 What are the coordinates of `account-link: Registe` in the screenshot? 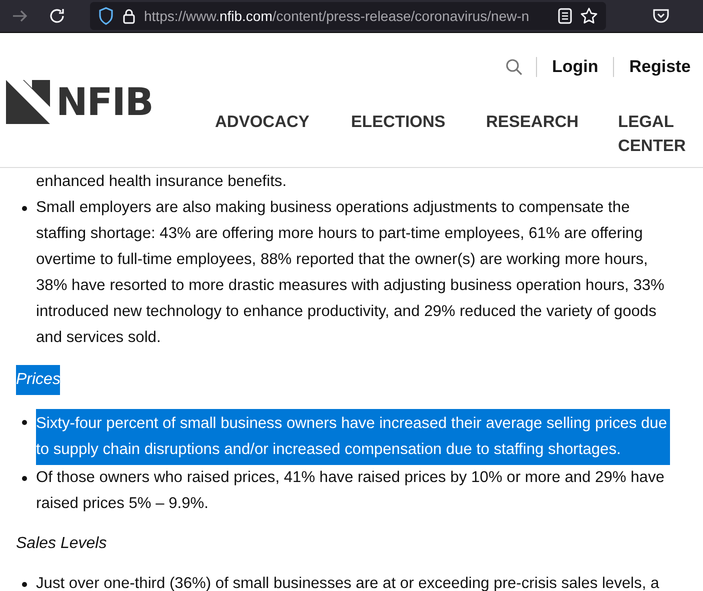 It's located at (658, 67).